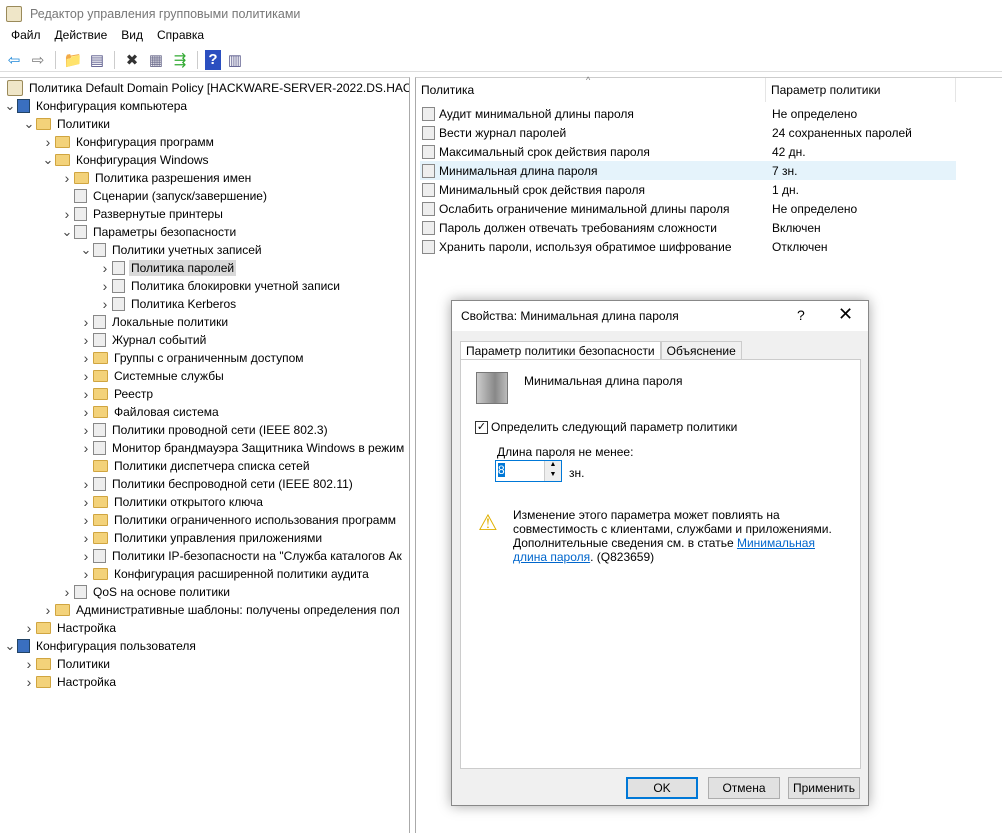  What do you see at coordinates (143, 340) in the screenshot?
I see `tree-item: › Журнал событий` at bounding box center [143, 340].